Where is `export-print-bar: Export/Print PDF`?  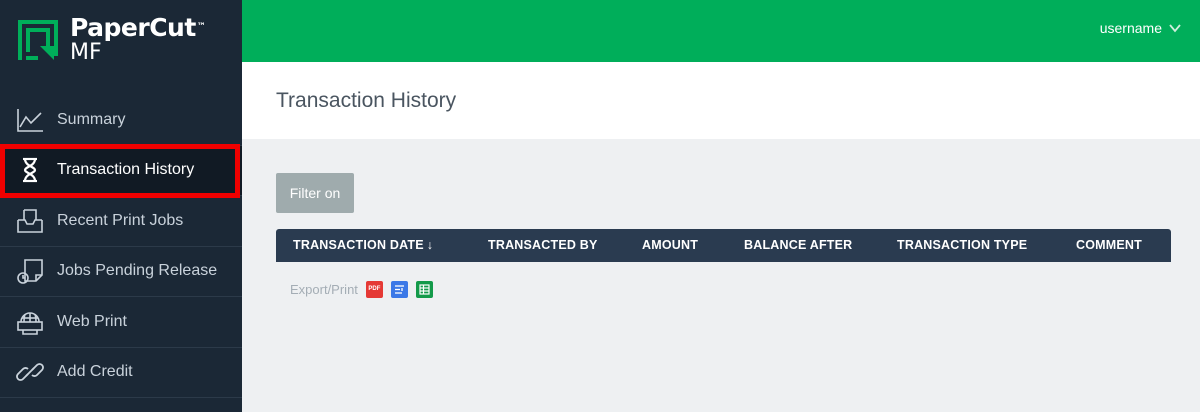 export-print-bar: Export/Print PDF is located at coordinates (365, 289).